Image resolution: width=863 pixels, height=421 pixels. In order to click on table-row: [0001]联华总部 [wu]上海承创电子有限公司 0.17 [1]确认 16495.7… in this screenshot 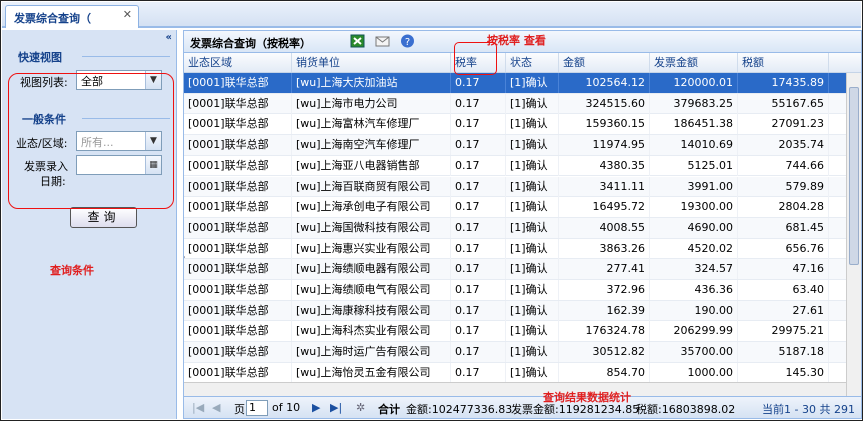, I will do `click(515, 207)`.